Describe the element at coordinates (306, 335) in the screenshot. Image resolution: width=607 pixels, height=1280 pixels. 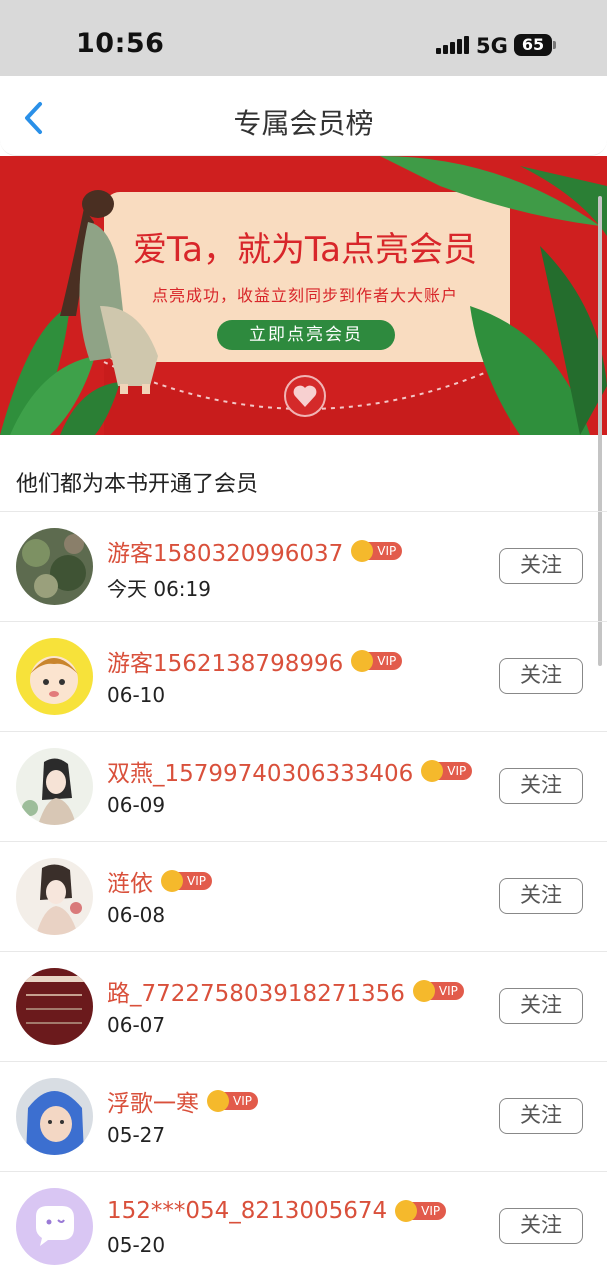
I see `light-up-membership-button: 立即点亮会员` at that location.